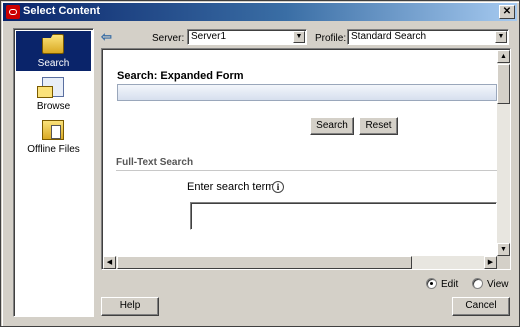  What do you see at coordinates (62, 11) in the screenshot?
I see `window-title: Select Content` at bounding box center [62, 11].